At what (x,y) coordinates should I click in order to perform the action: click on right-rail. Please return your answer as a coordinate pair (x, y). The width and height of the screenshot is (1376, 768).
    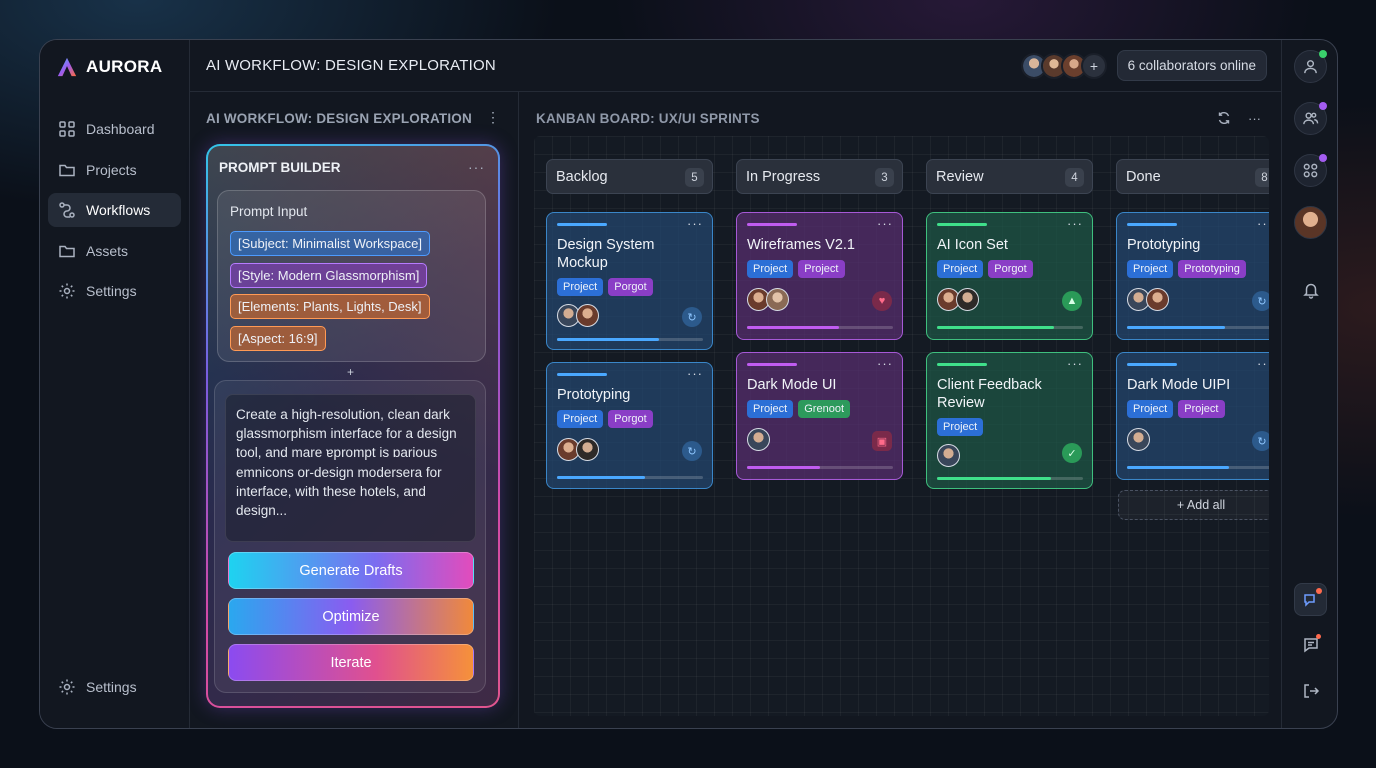
    Looking at the image, I should click on (1309, 384).